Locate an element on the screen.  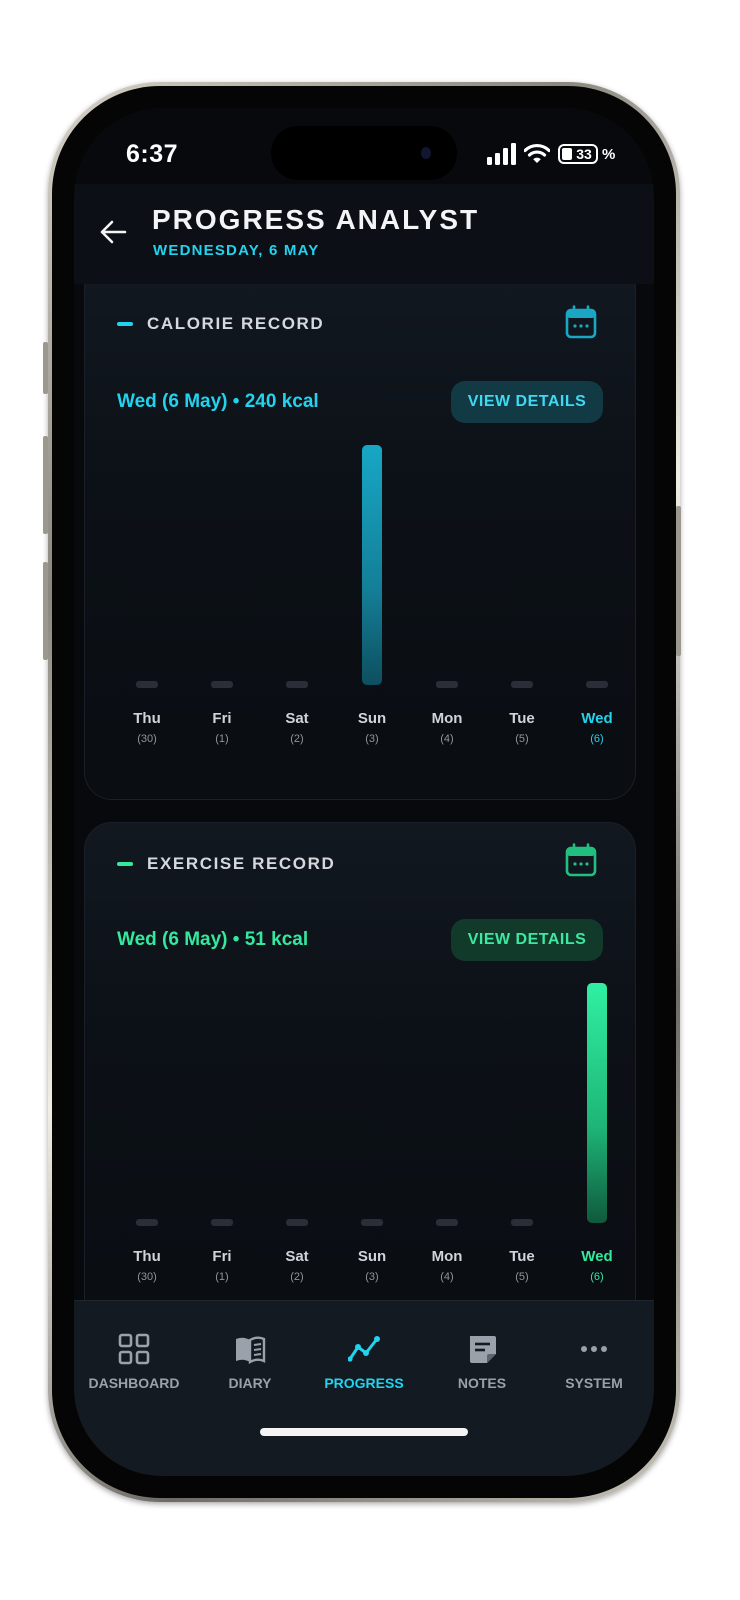
note-icon is located at coordinates (483, 1349).